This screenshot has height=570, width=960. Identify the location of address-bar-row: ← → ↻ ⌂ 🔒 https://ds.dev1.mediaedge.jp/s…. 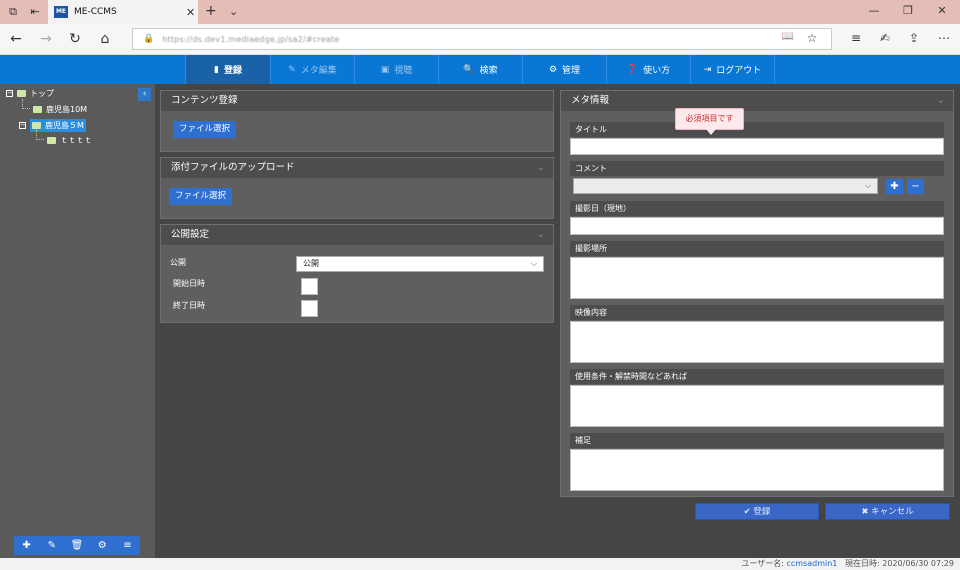
(480, 39).